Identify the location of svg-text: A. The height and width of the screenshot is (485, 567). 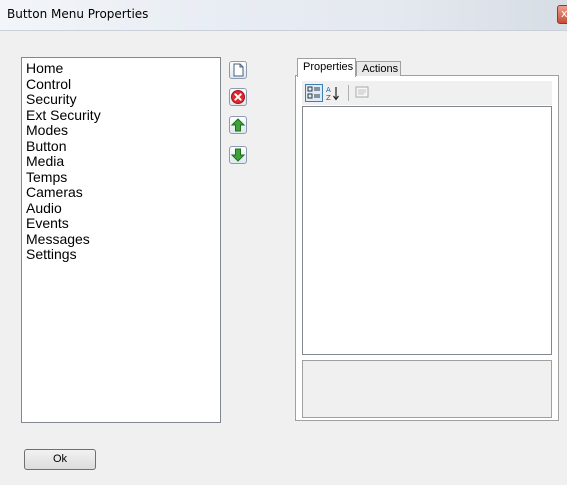
(328, 90).